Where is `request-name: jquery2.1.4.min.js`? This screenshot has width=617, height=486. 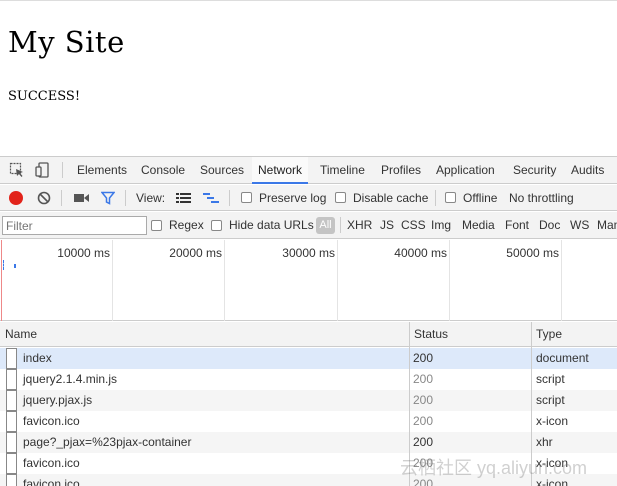 request-name: jquery2.1.4.min.js is located at coordinates (70, 379).